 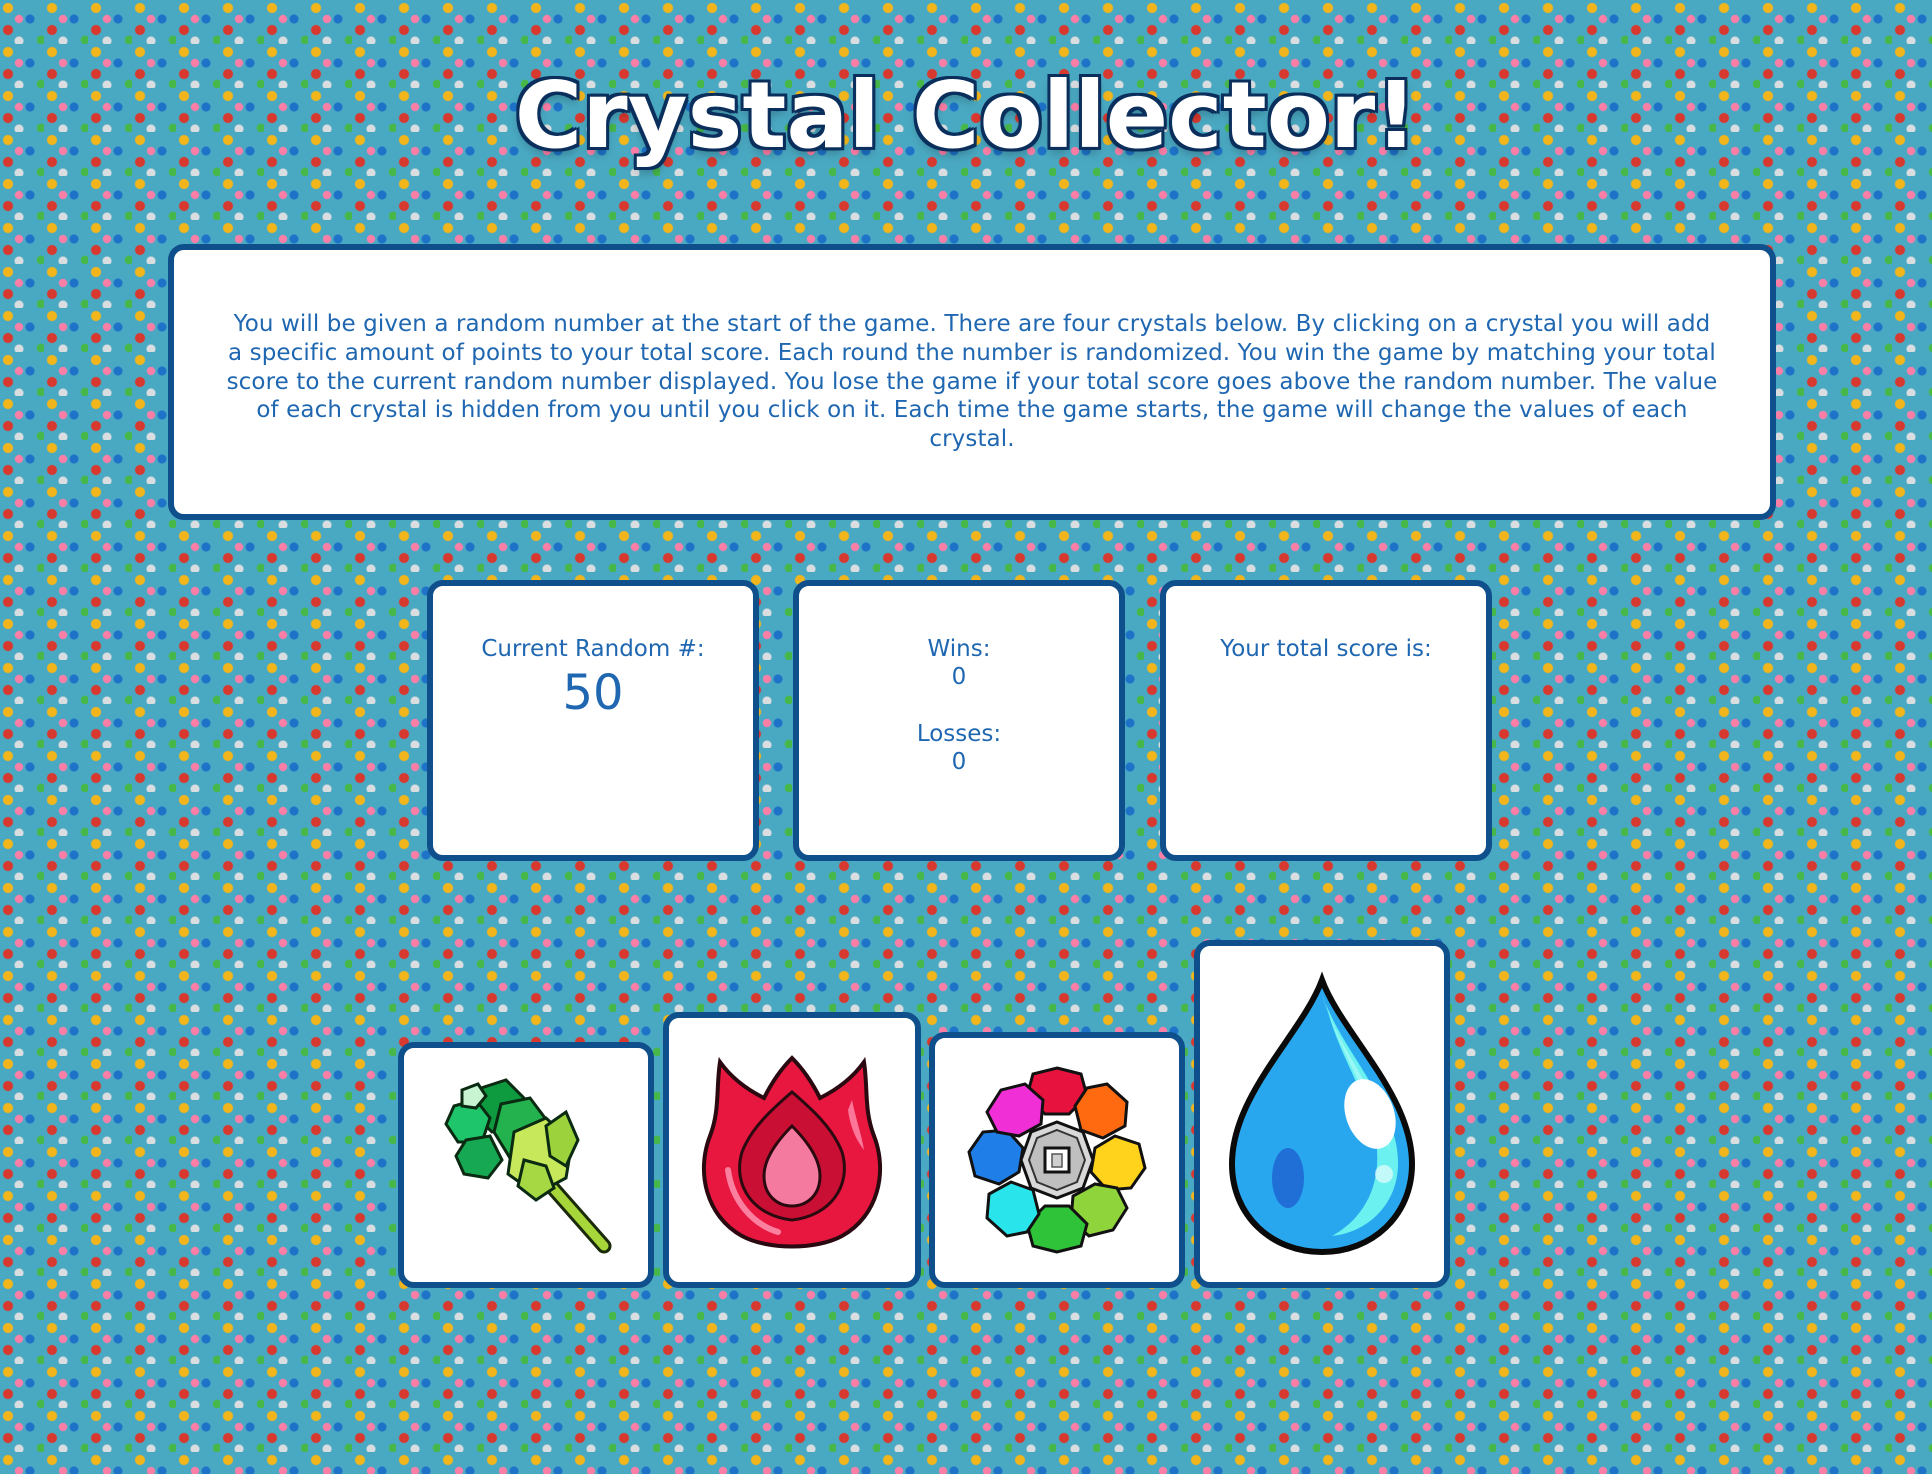 I want to click on total-score-value, so click(x=1326, y=689).